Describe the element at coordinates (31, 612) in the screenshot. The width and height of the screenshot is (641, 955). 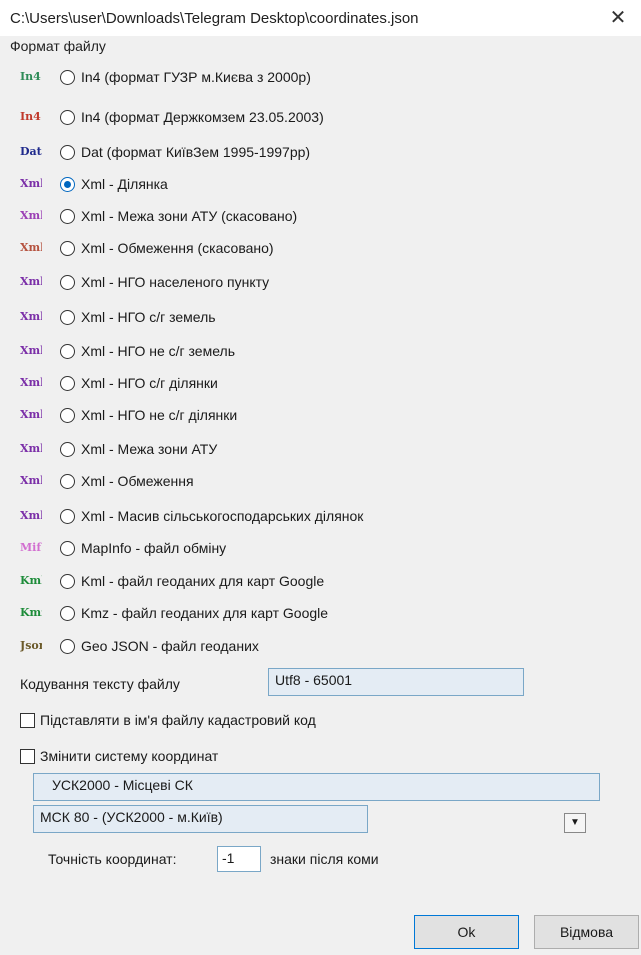
I see `kmz-icon: Kmz` at that location.